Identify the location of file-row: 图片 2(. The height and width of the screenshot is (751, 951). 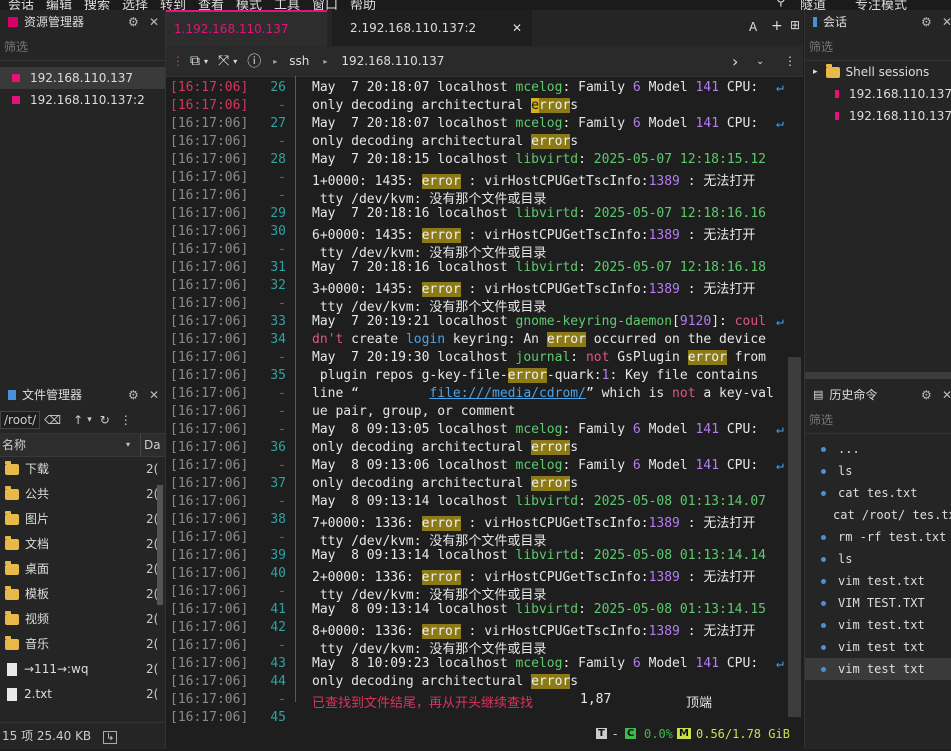
(82, 519).